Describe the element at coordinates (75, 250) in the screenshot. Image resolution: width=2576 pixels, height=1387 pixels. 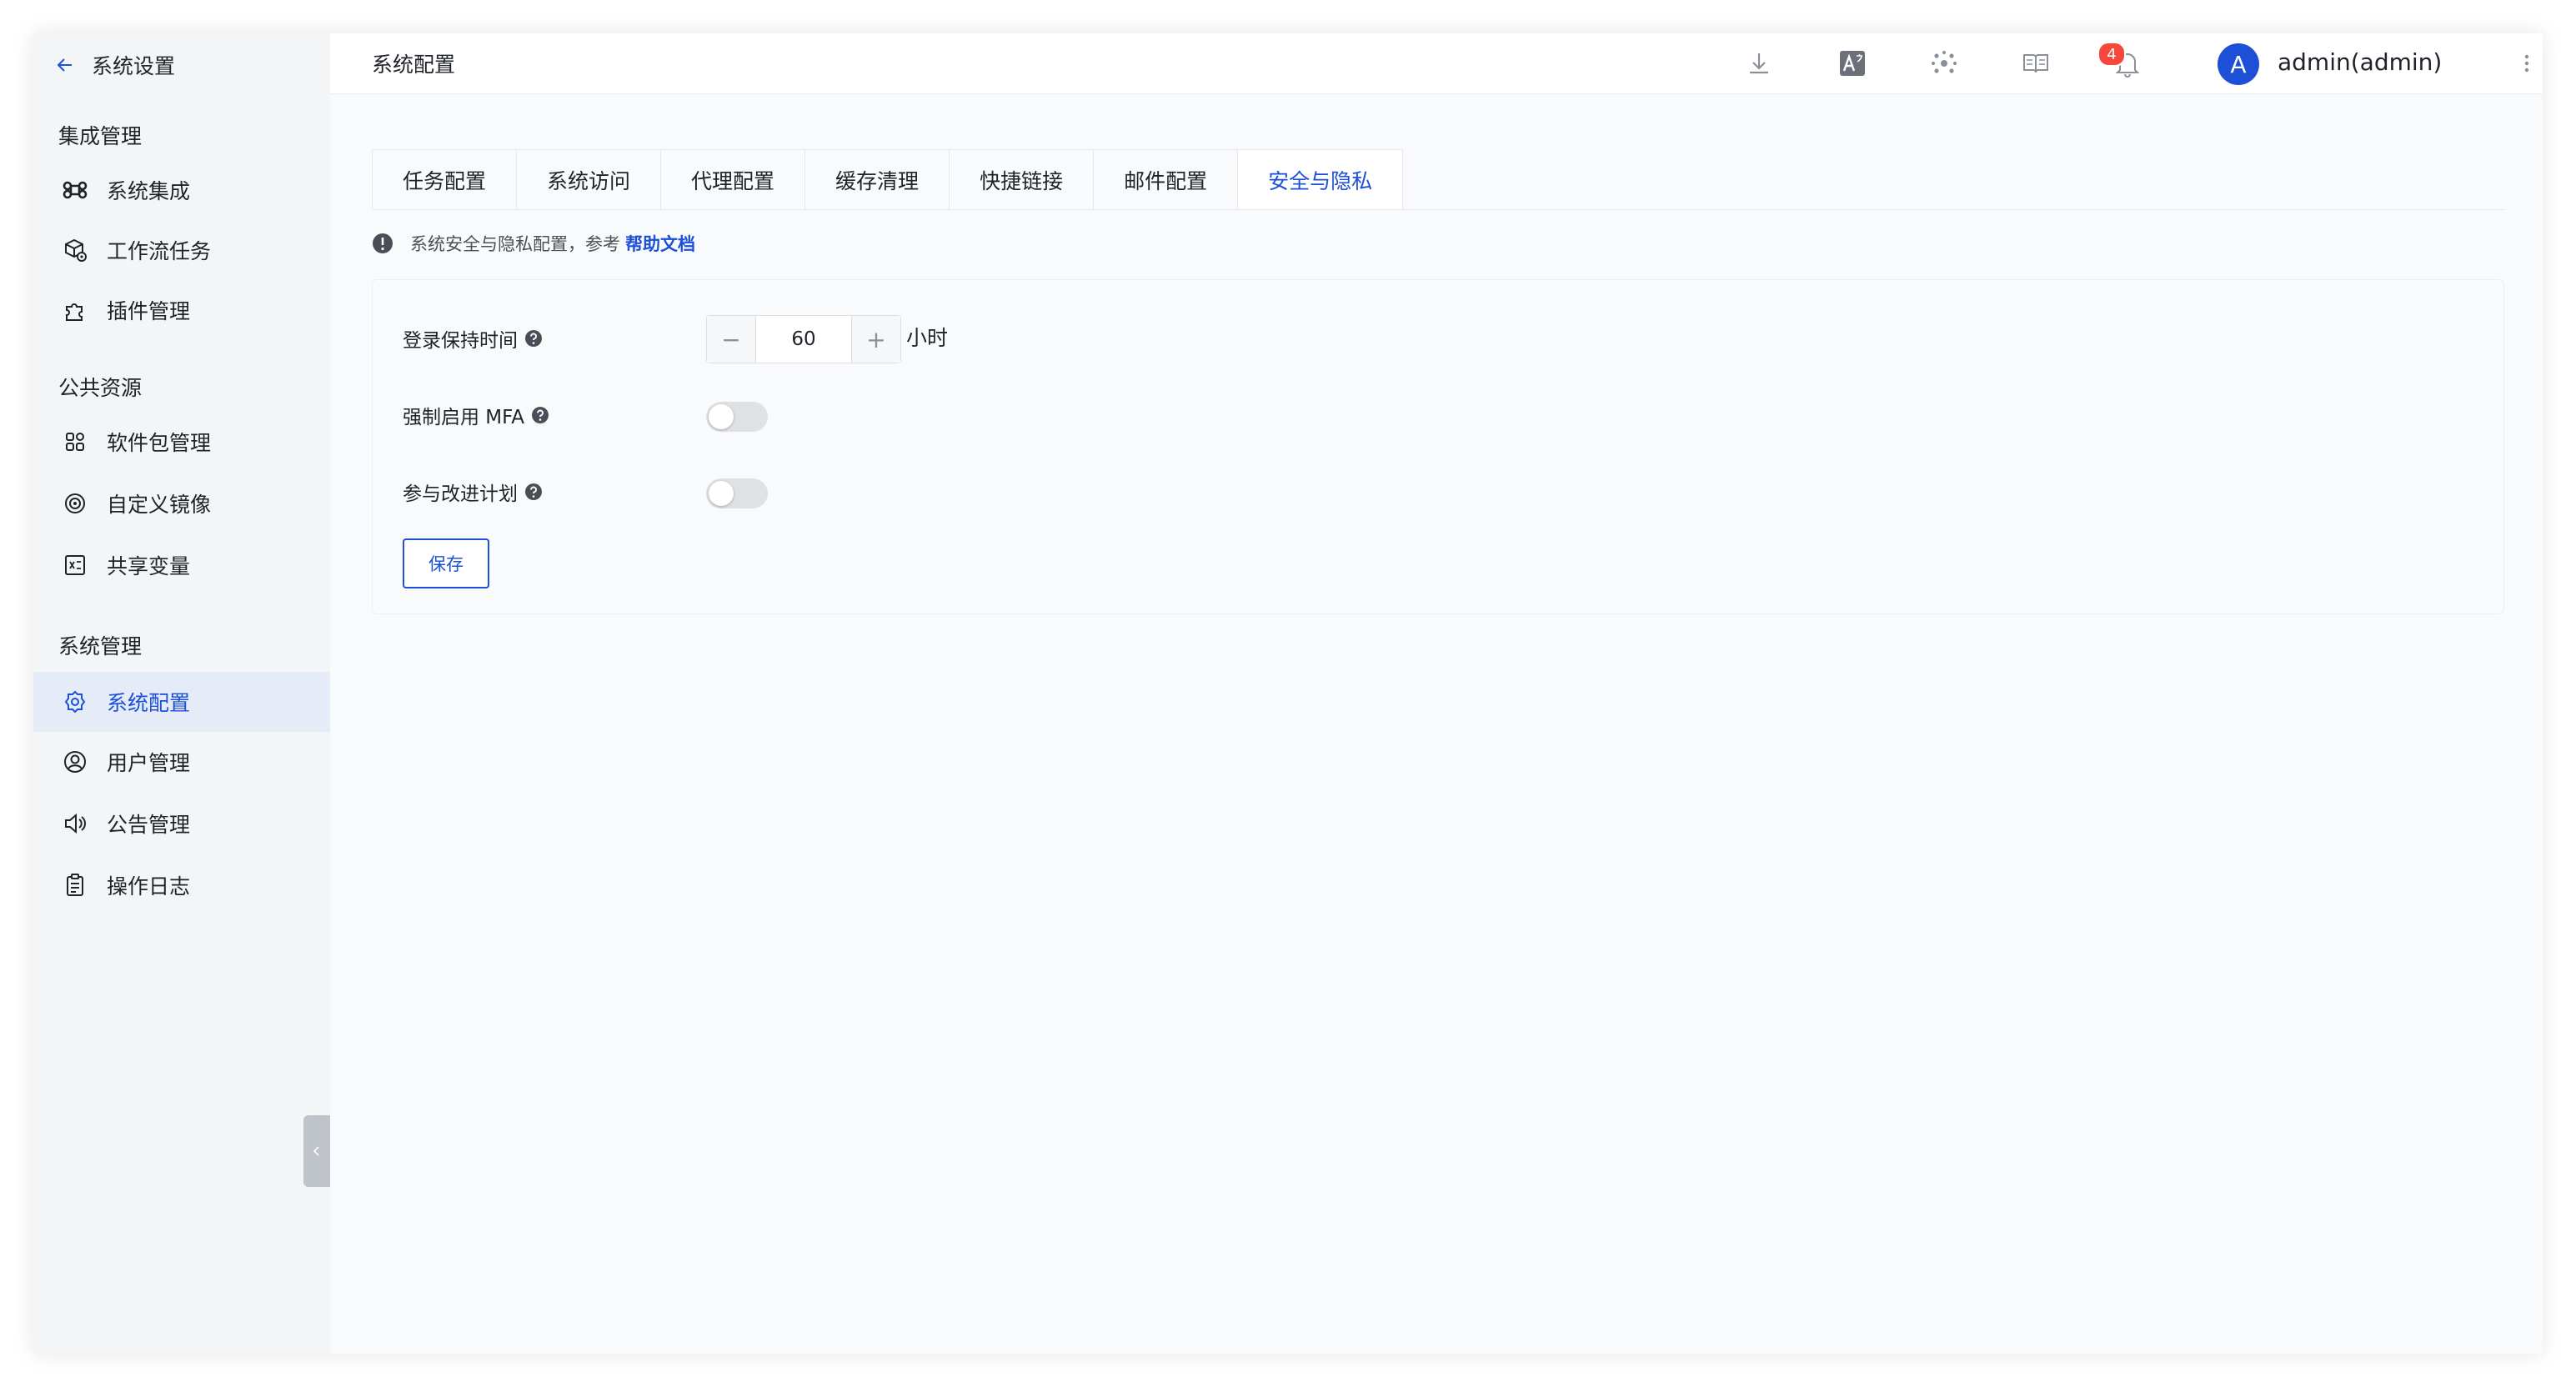
I see `workflow-icon` at that location.